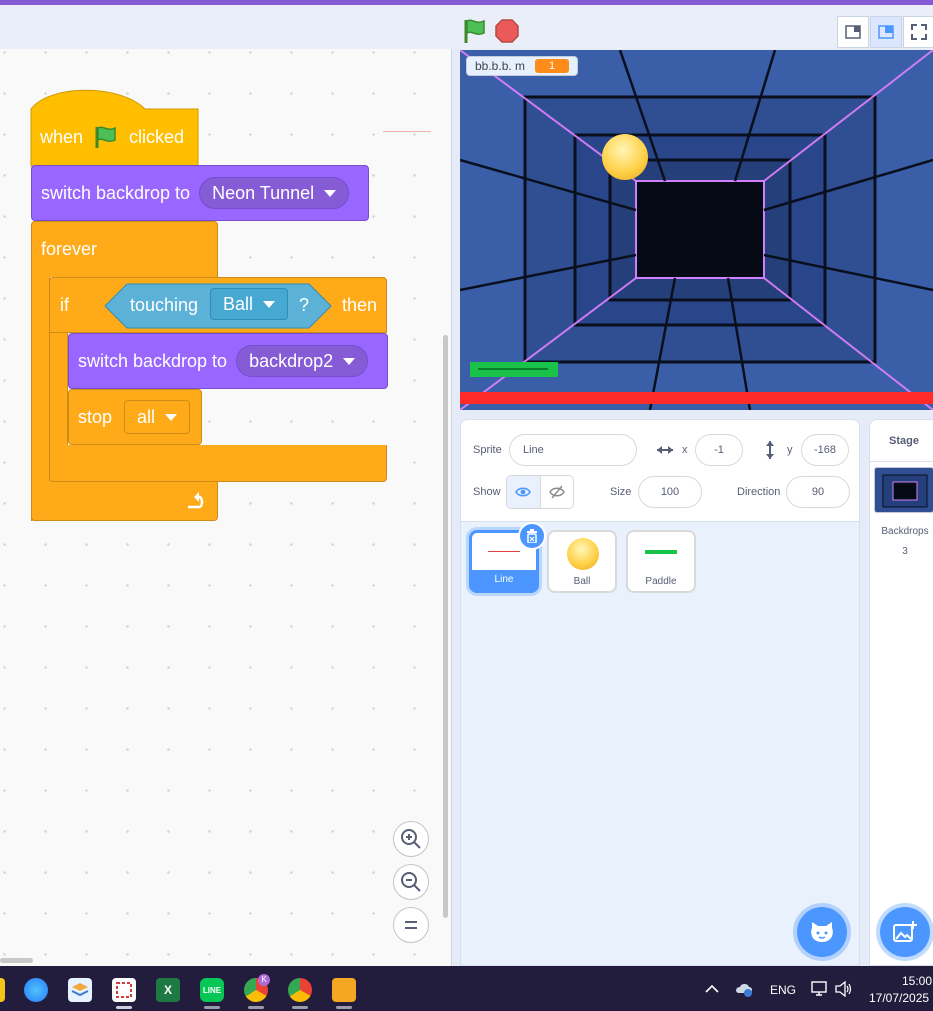  I want to click on sprite-tile-name: Line, so click(504, 580).